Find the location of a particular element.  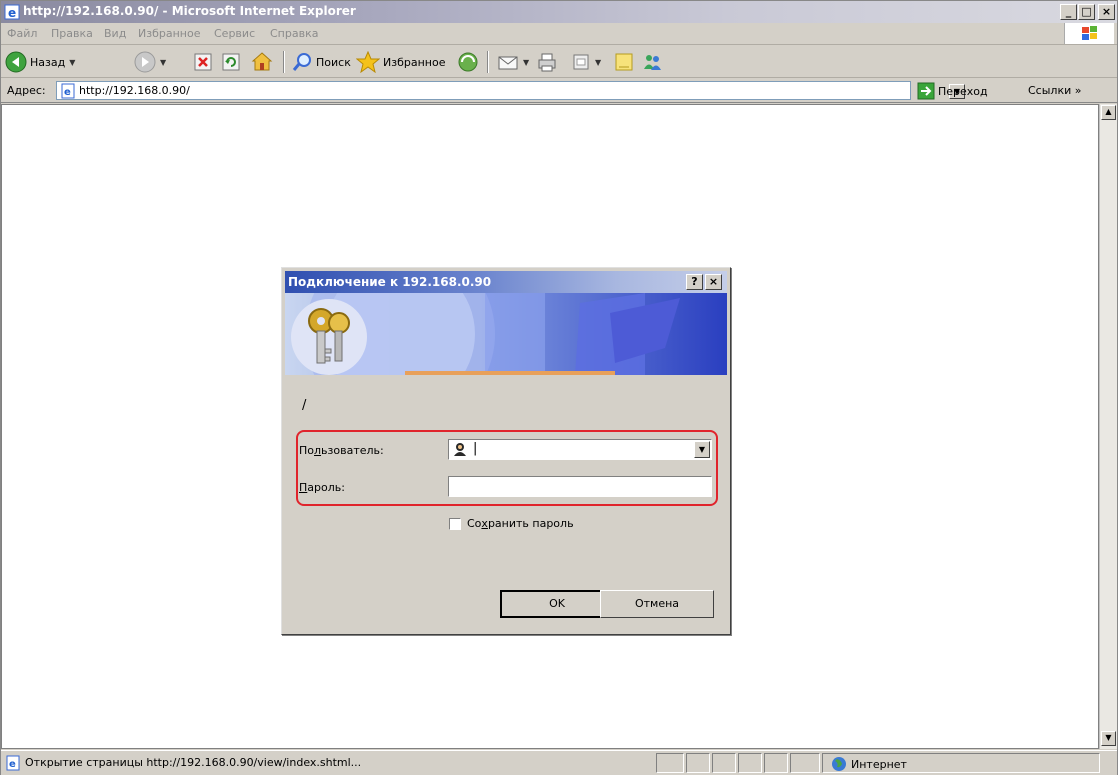

cancel-button: Отмена is located at coordinates (657, 604).